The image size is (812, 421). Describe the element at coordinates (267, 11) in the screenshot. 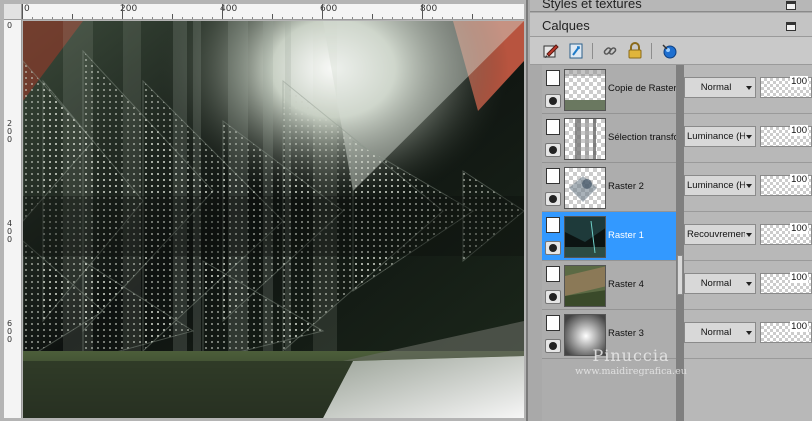

I see `ruler-top-ticks` at that location.